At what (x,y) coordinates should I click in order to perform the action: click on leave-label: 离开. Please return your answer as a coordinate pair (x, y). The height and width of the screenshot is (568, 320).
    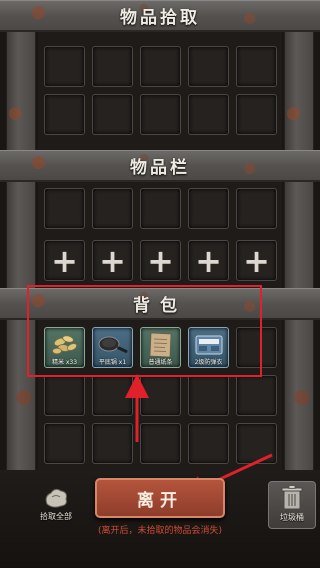
    Looking at the image, I should click on (160, 500).